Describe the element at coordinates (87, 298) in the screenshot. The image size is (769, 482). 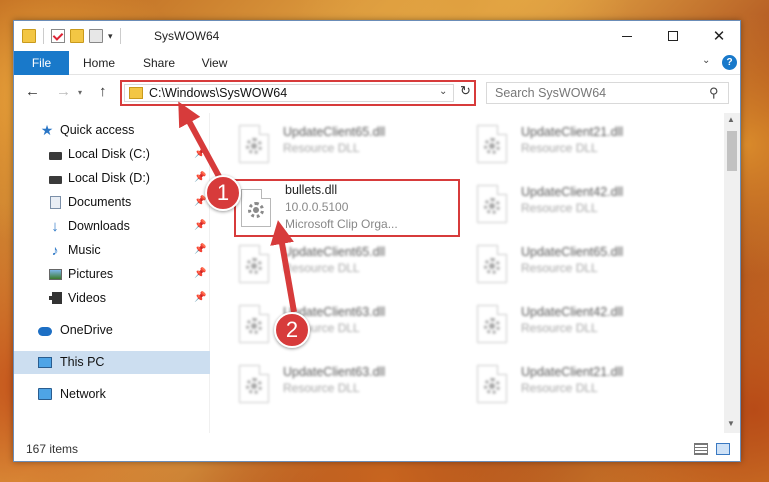
I see `sidebar-item-label: Videos` at that location.